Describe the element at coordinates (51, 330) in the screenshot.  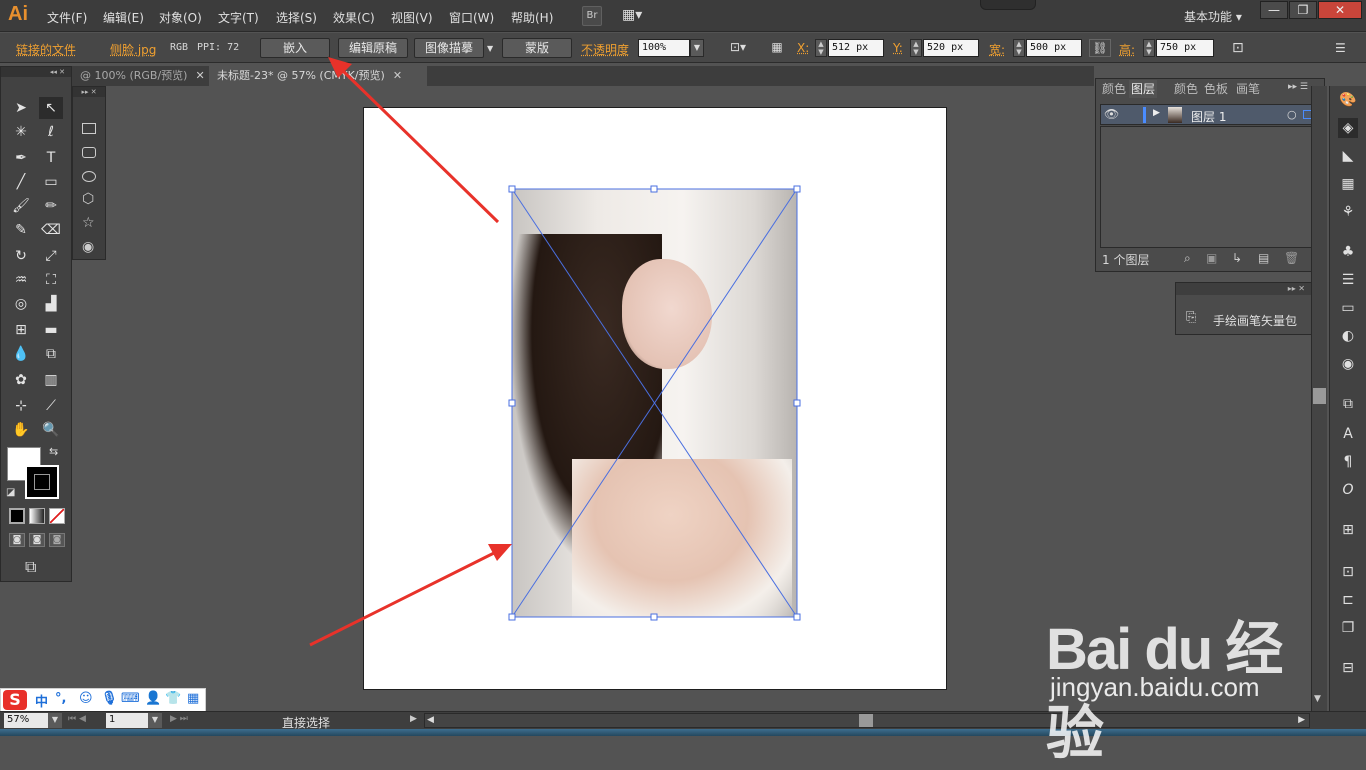
I see `gradient-tool-icon: ▬` at that location.